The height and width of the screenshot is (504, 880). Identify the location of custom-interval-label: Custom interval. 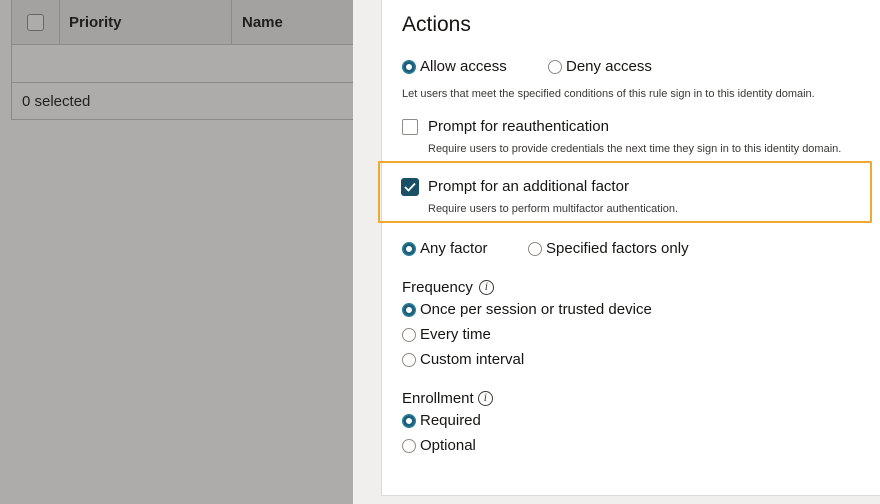
(472, 359).